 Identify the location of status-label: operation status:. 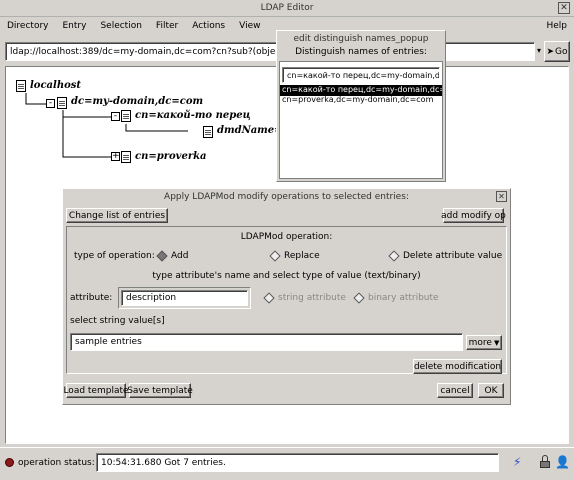
(56, 463).